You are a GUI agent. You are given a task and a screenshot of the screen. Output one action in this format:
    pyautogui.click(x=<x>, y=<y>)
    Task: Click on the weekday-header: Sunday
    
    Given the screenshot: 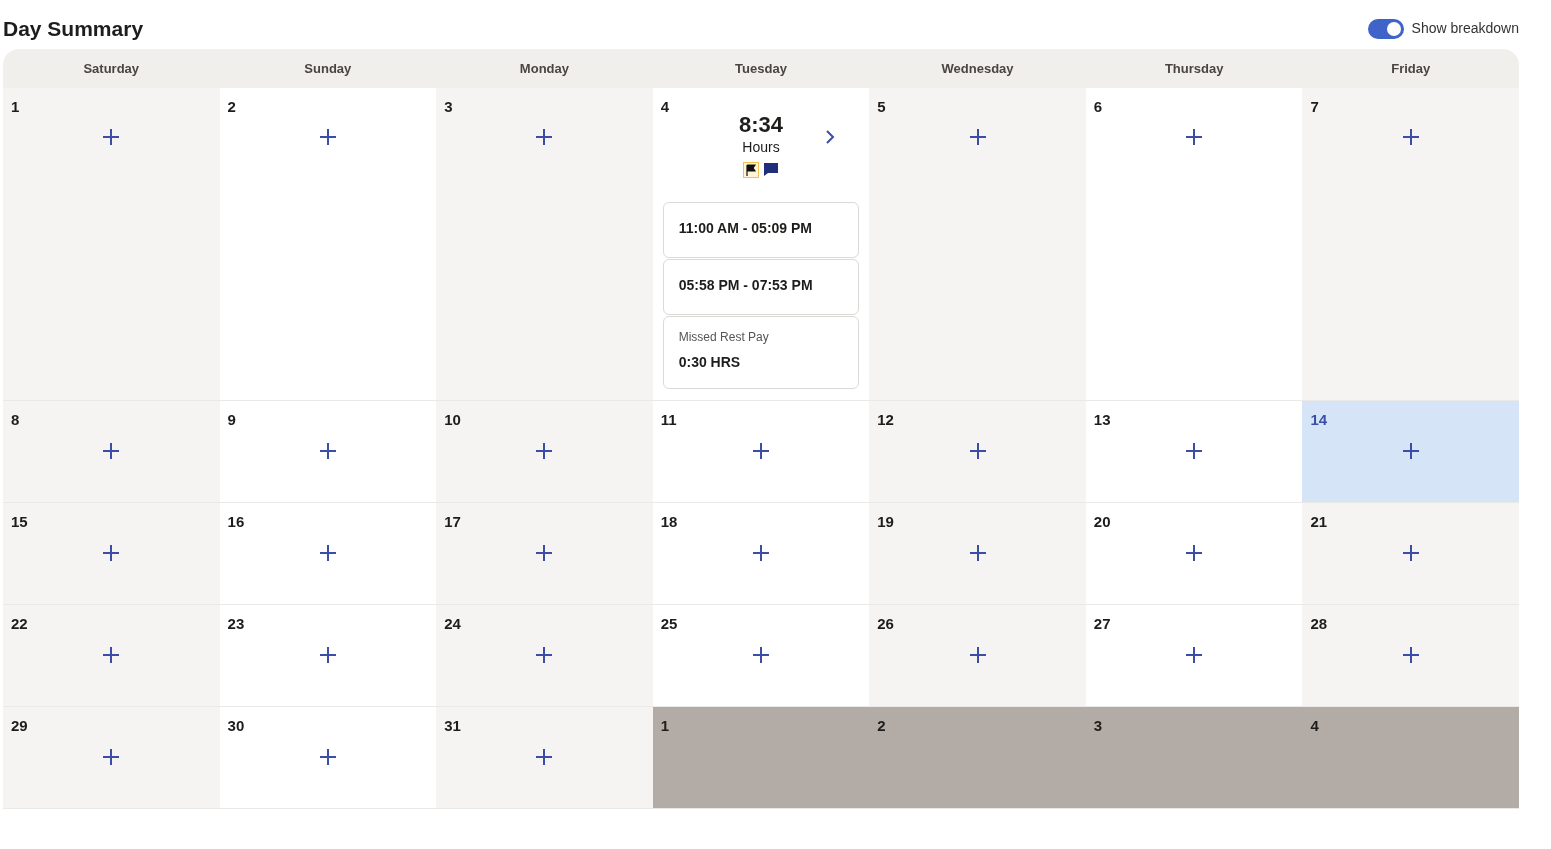 What is the action you would take?
    pyautogui.click(x=328, y=68)
    